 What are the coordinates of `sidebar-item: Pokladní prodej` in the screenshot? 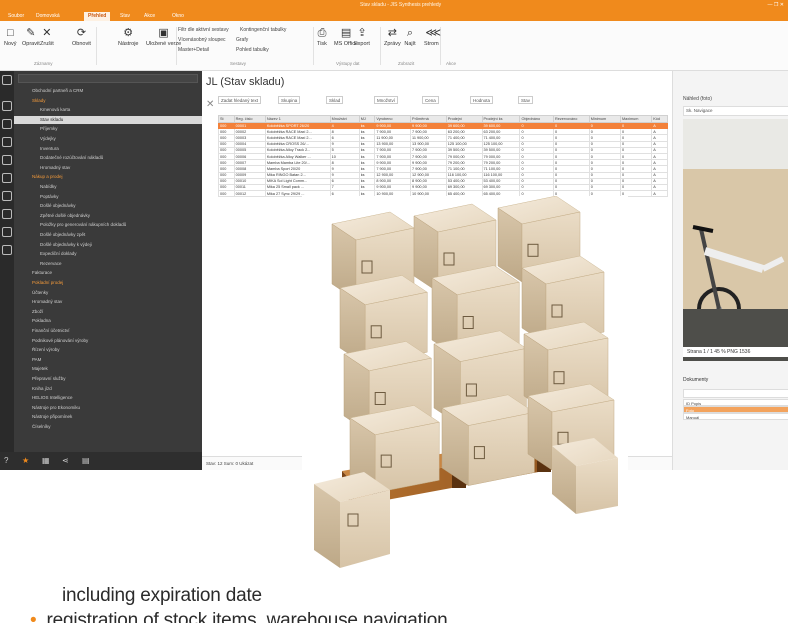 It's located at (108, 283).